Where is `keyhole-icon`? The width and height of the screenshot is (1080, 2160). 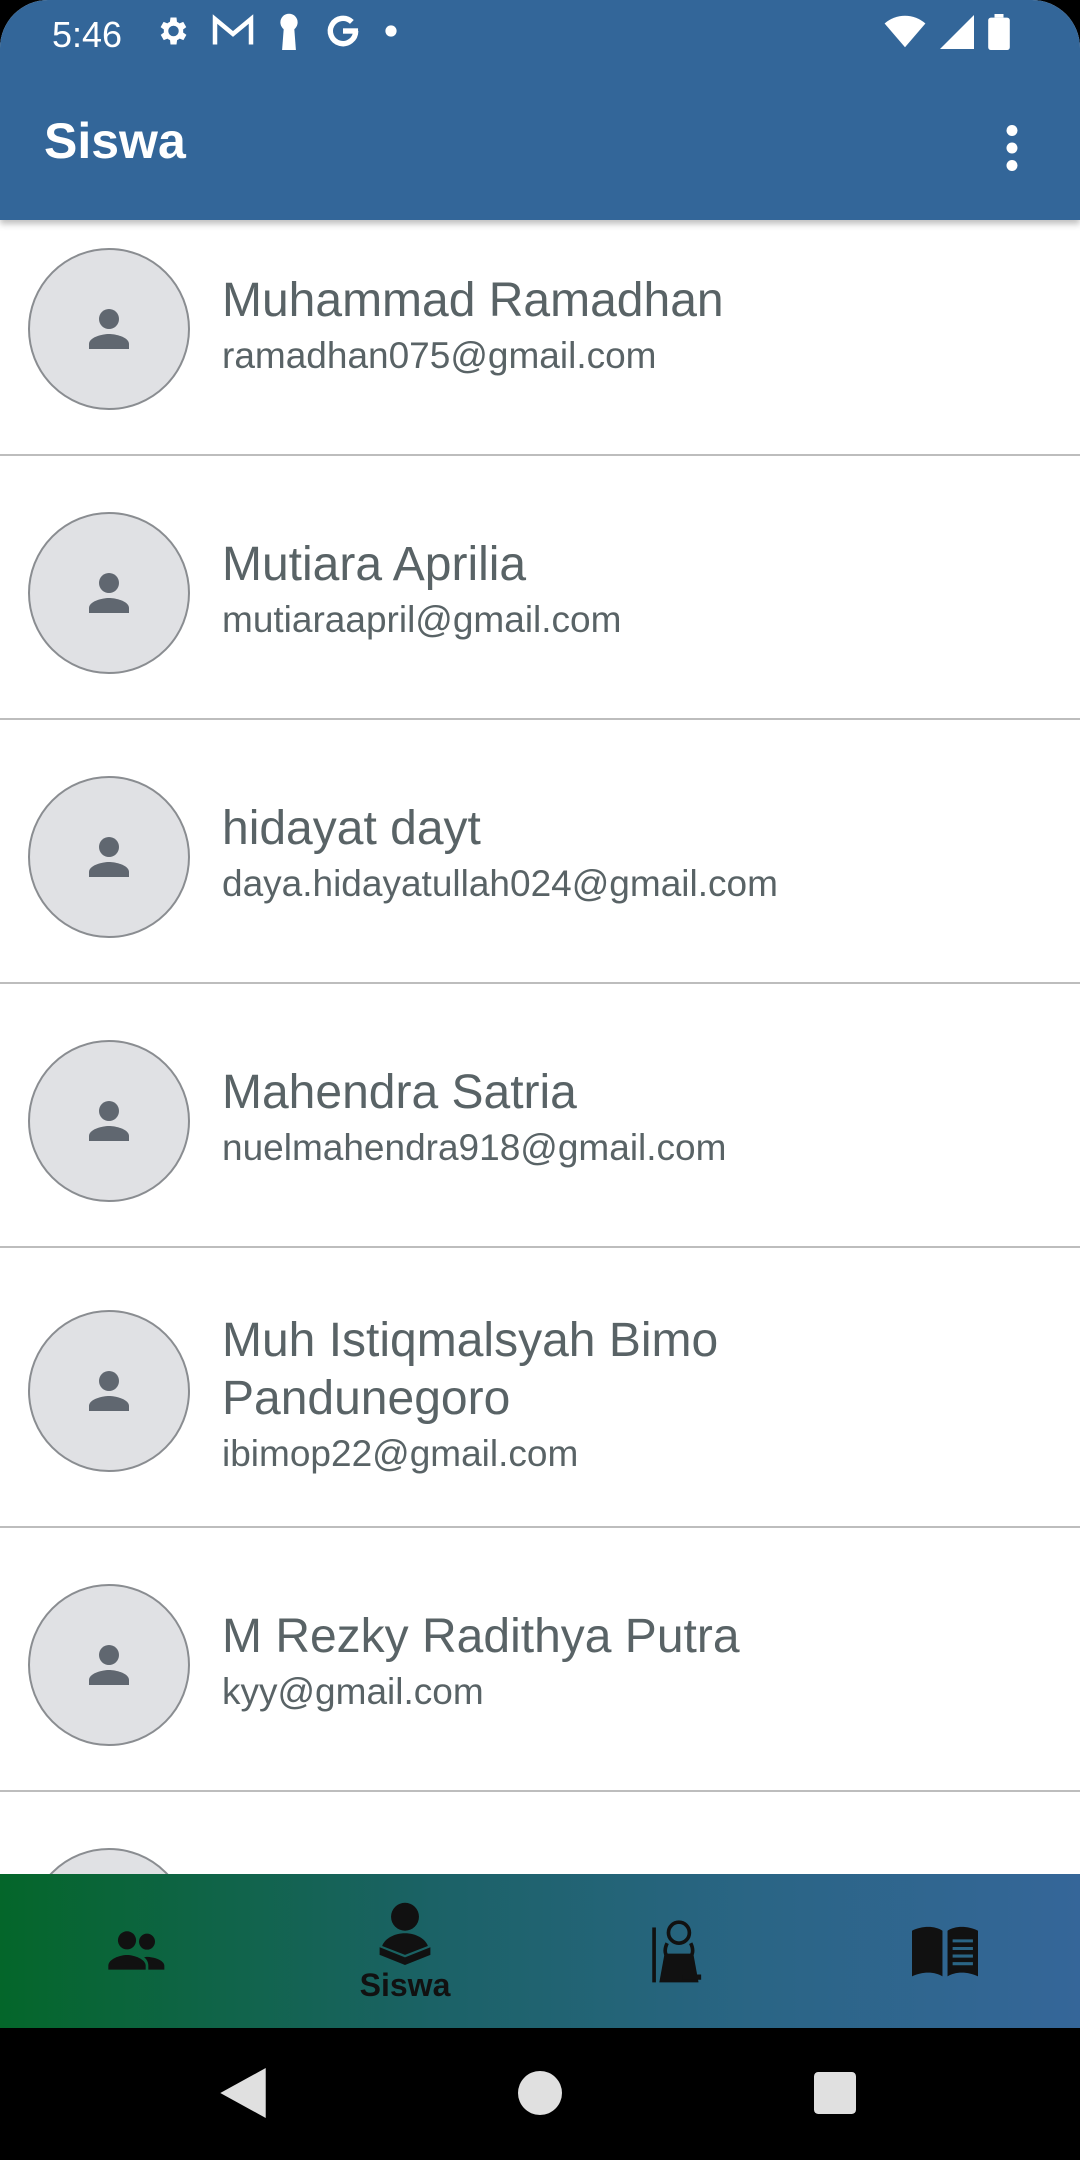 keyhole-icon is located at coordinates (289, 31).